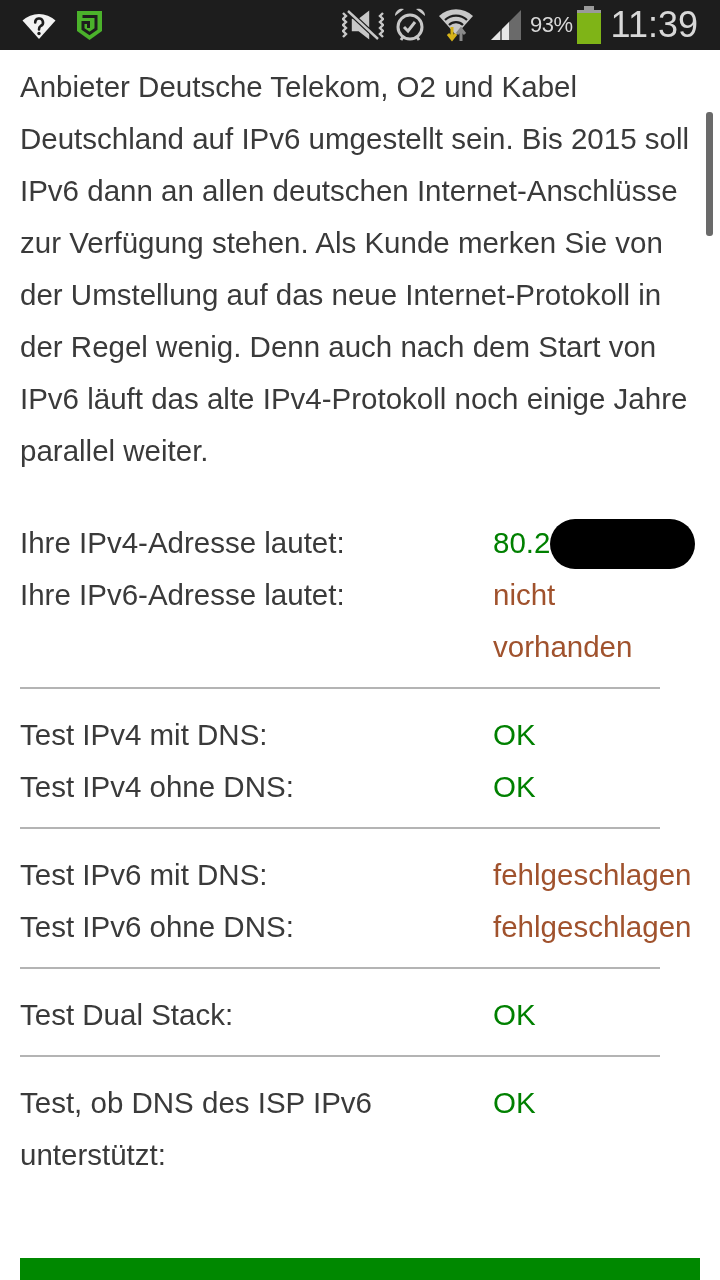 The height and width of the screenshot is (1280, 720). What do you see at coordinates (157, 786) in the screenshot?
I see `result-label: Test IPv4 ohne DNS:` at bounding box center [157, 786].